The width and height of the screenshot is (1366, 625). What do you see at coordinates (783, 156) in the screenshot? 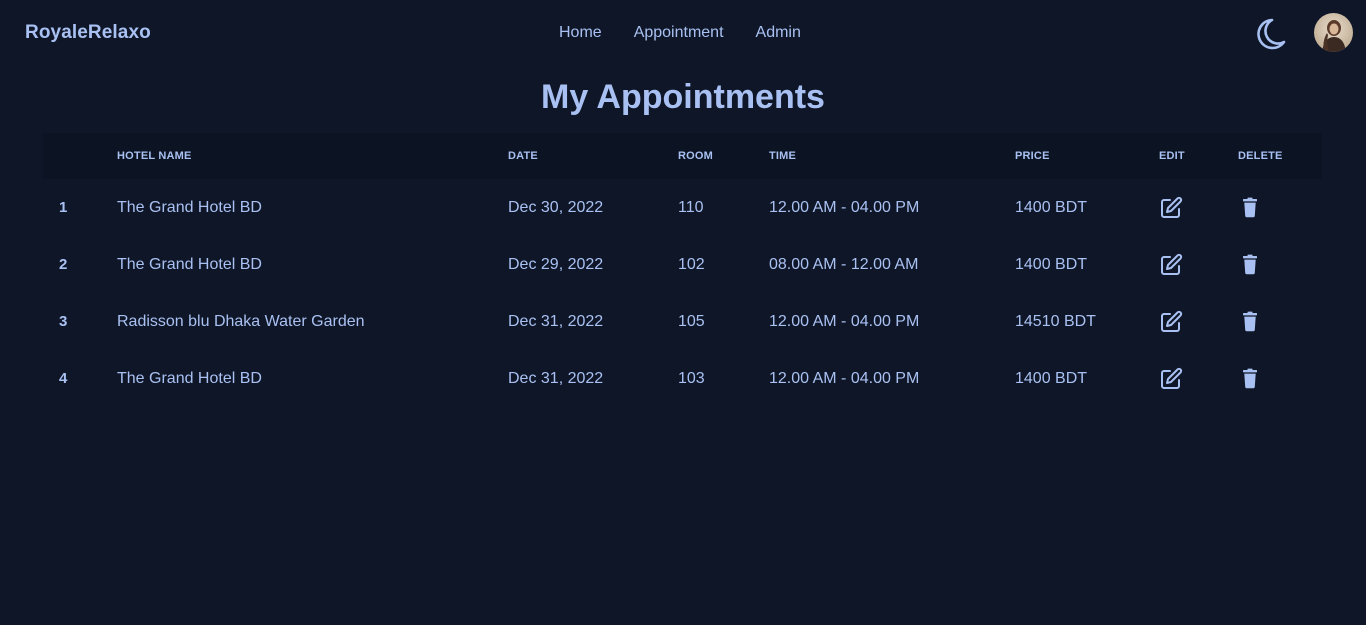
I see `header-time: Time` at bounding box center [783, 156].